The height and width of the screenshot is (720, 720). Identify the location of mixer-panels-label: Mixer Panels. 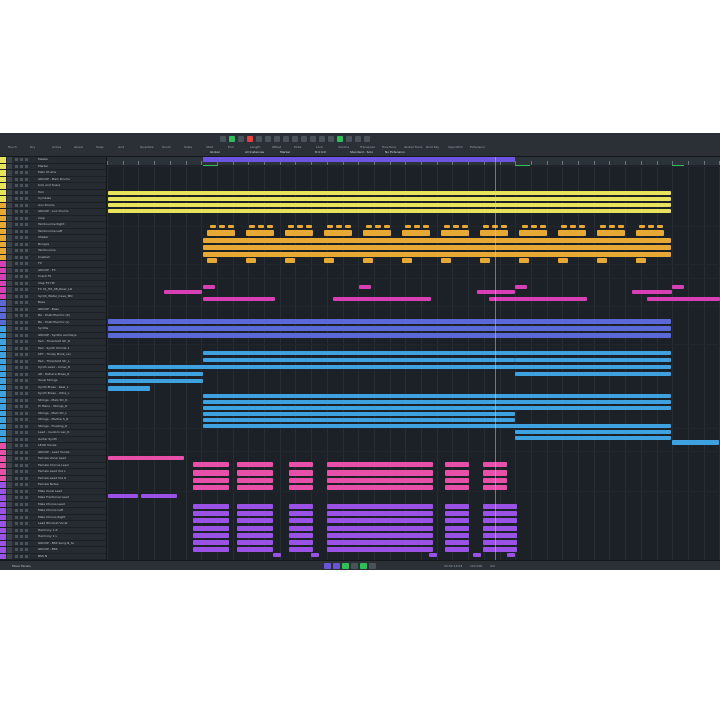
(21, 566).